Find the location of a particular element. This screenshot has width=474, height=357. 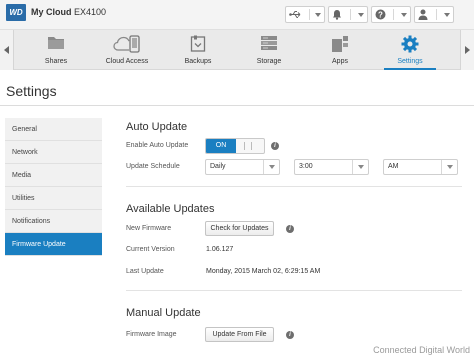

sidebar-item-media: Media is located at coordinates (53, 175).